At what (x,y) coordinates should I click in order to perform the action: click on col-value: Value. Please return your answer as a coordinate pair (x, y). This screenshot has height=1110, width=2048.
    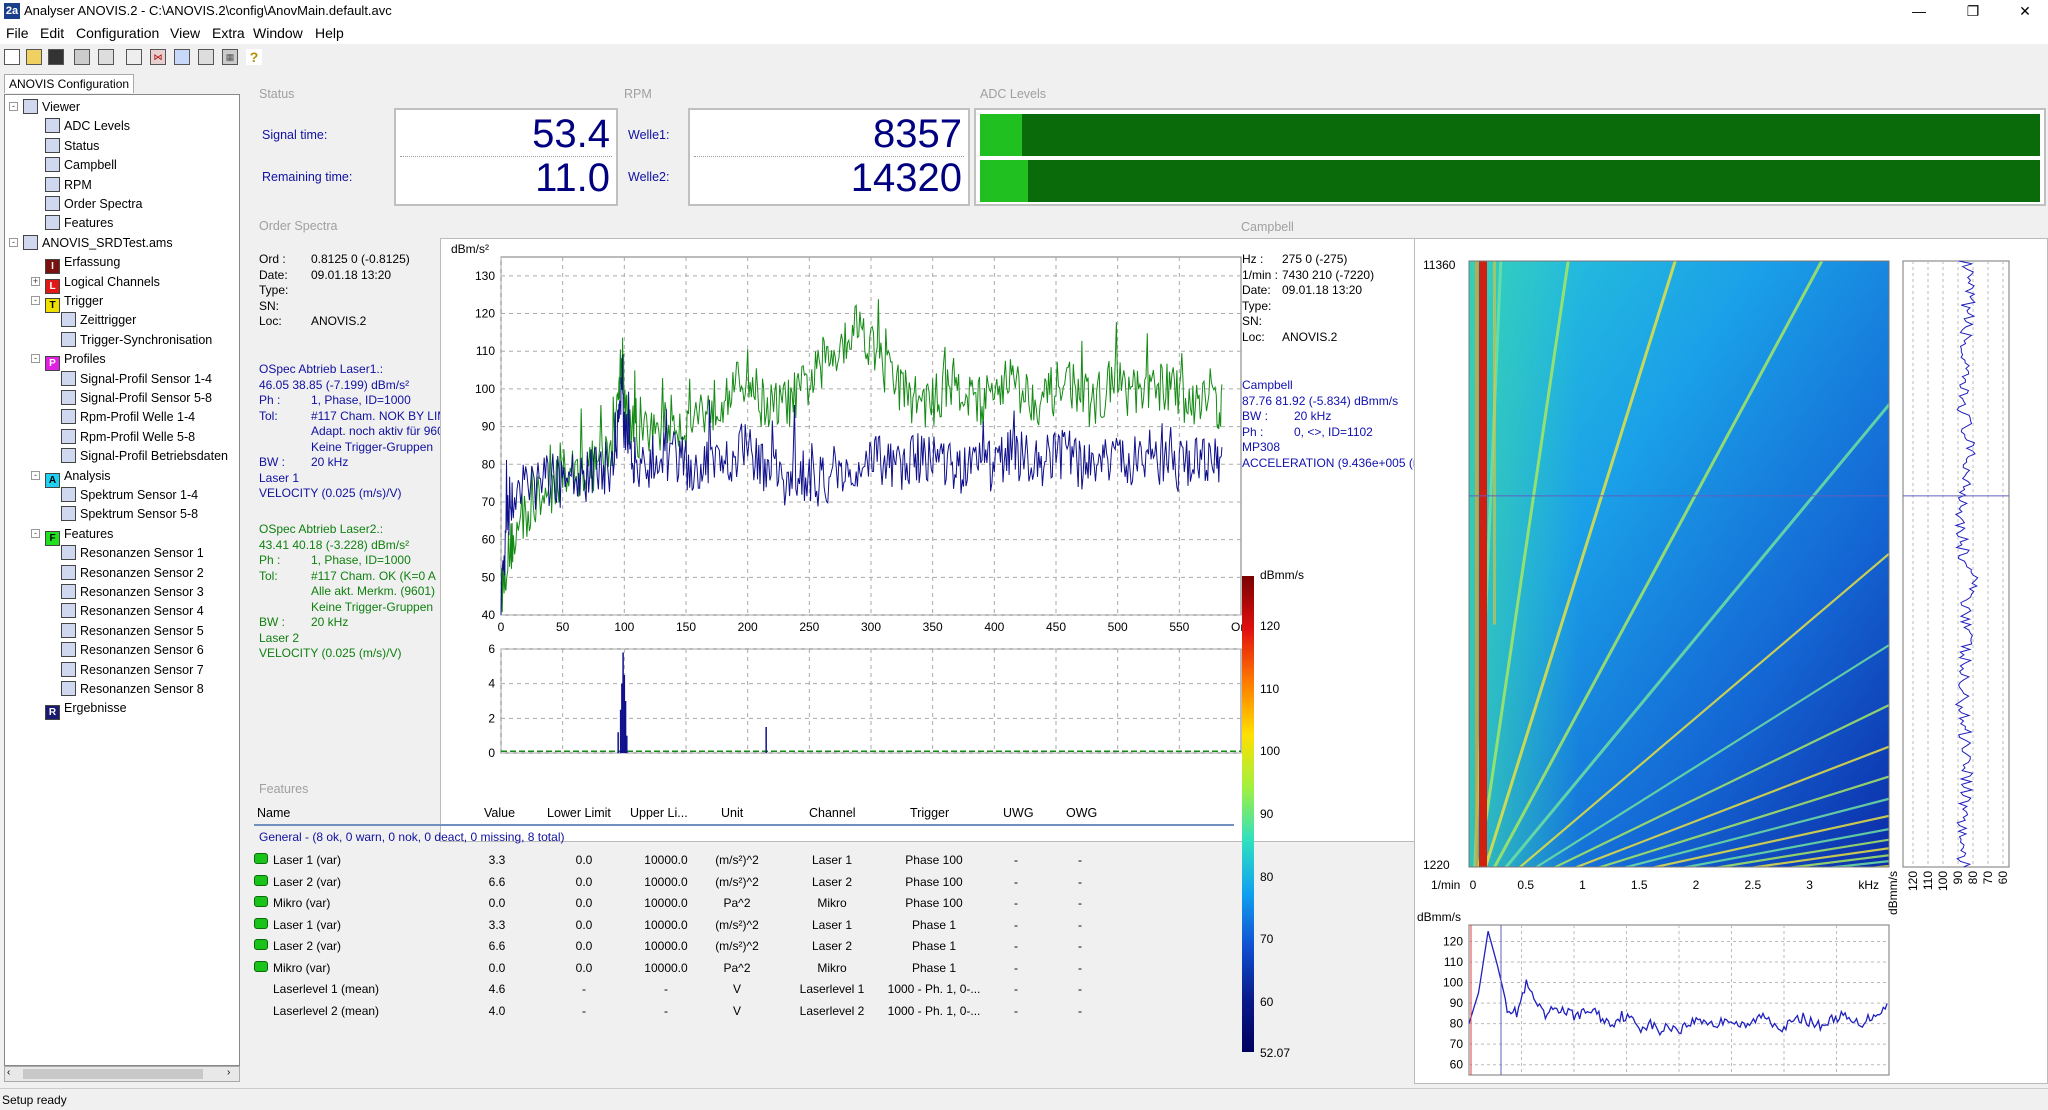
    Looking at the image, I should click on (499, 813).